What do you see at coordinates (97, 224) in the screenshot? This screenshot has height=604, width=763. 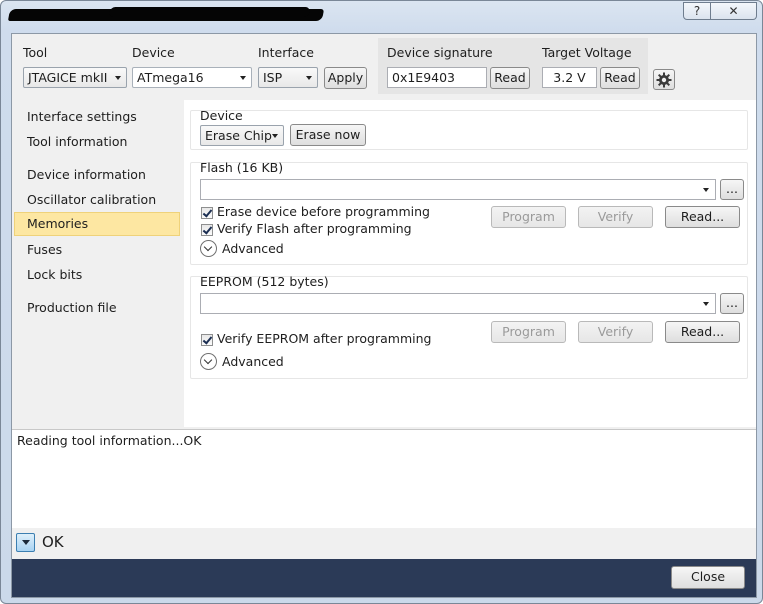 I see `sidebar-item-memories: Memories` at bounding box center [97, 224].